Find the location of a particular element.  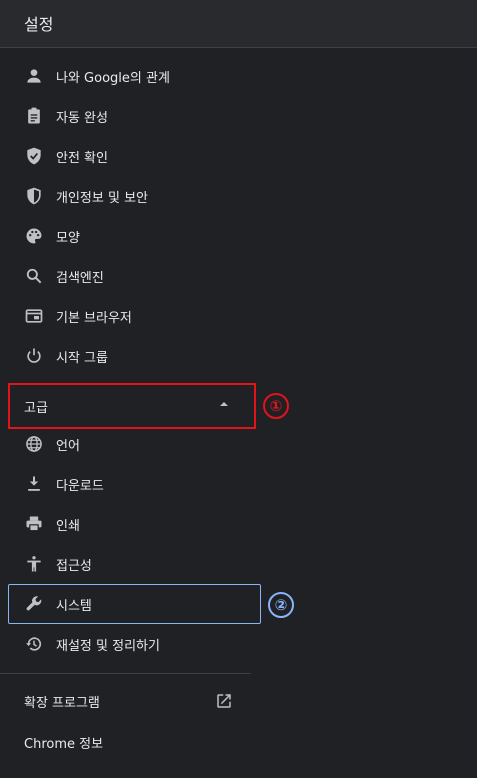

menu-item-default-browser: 기본 브라우저 is located at coordinates (125, 316).